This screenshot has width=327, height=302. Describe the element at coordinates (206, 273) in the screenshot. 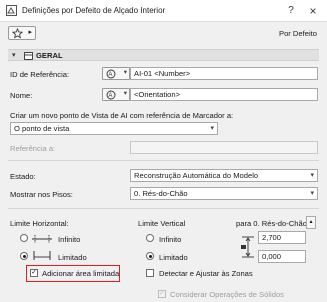

I see `detect-zones-label: Detectar e Ajustar às Zonas` at that location.